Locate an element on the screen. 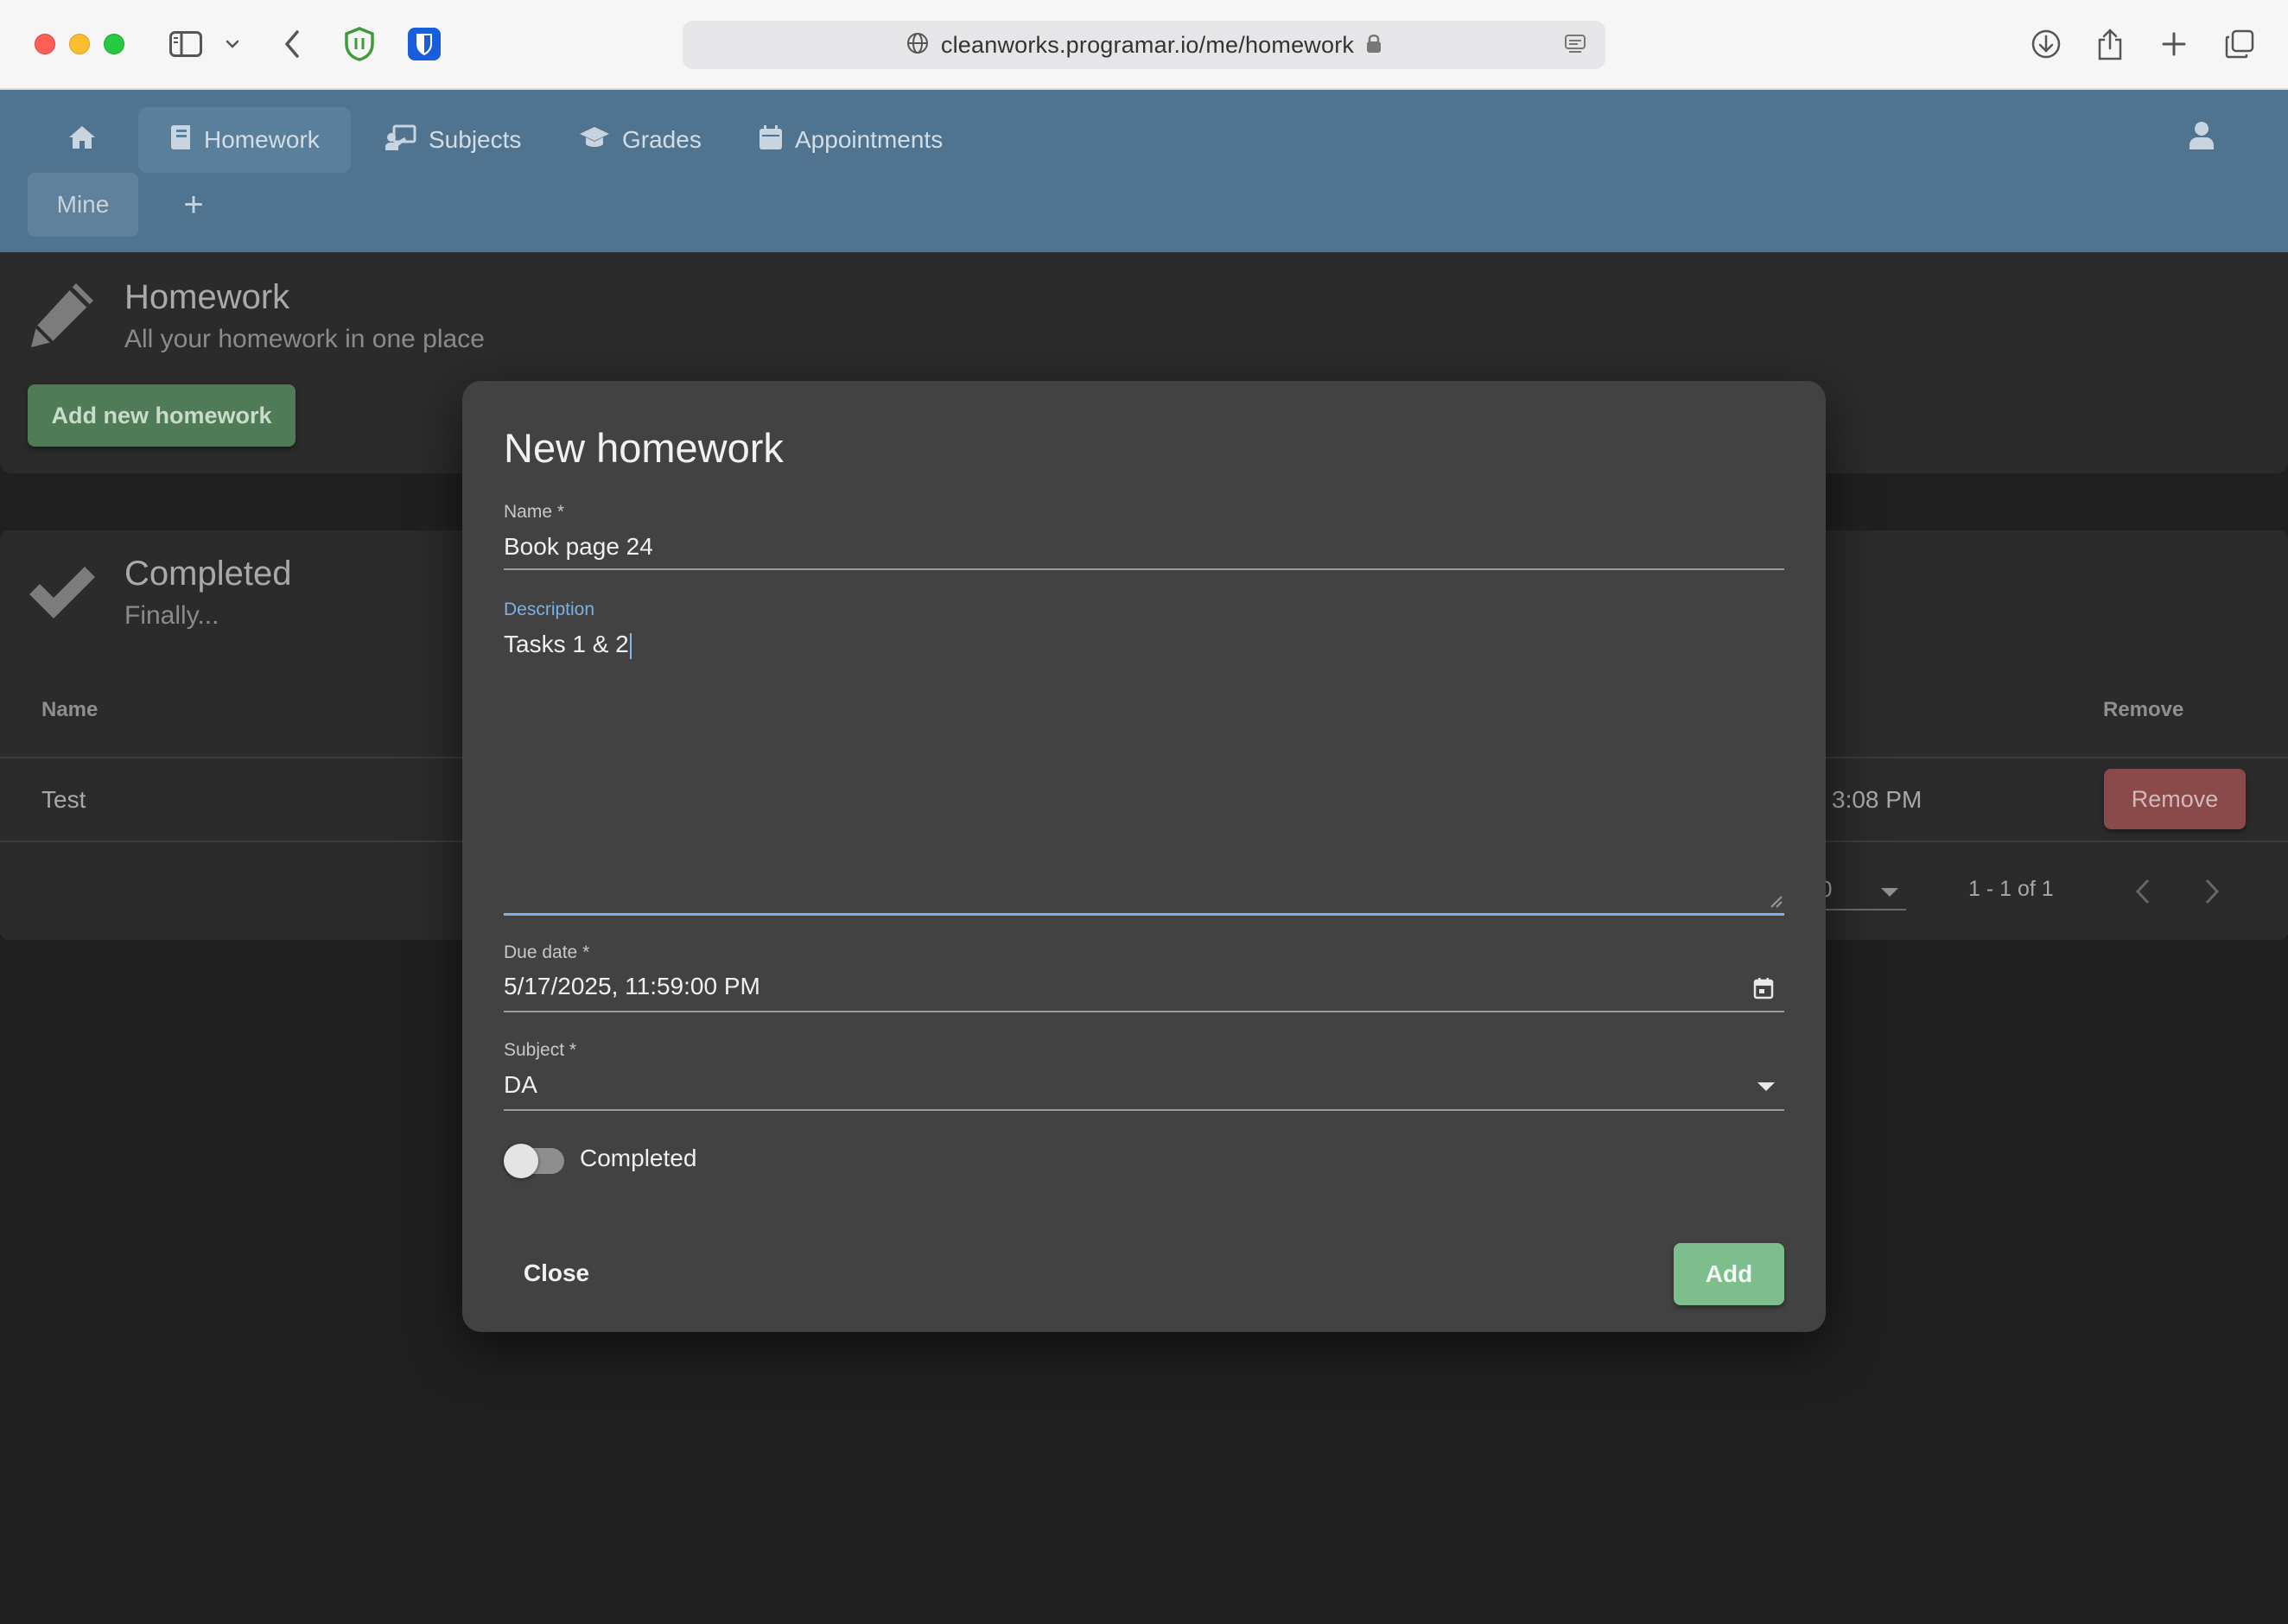 This screenshot has height=1624, width=2288. nav-home is located at coordinates (82, 140).